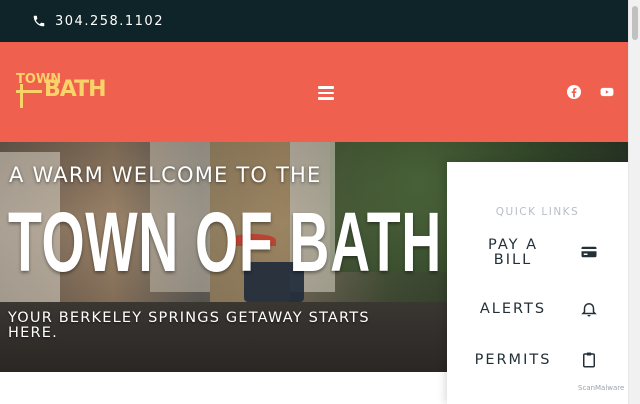 The image size is (640, 404). What do you see at coordinates (165, 175) in the screenshot?
I see `hero-welcome-text: A WARM WELCOME TO THE` at bounding box center [165, 175].